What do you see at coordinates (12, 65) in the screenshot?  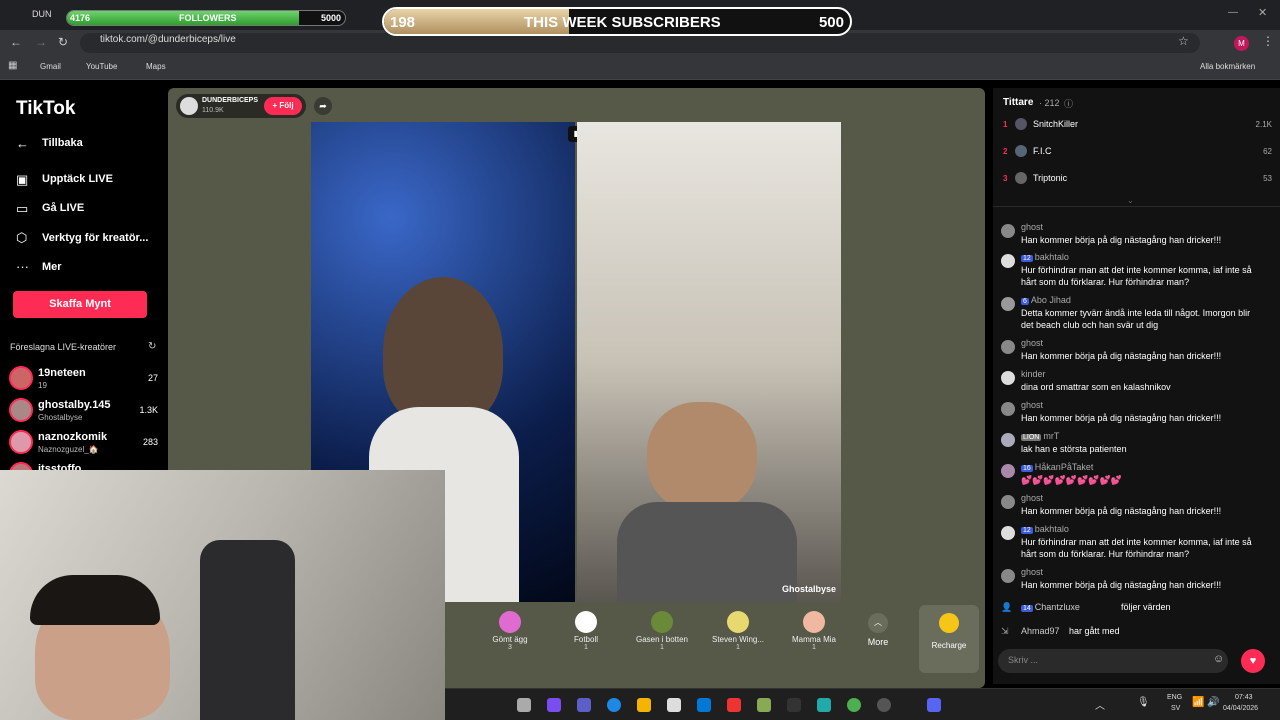 I see `apps-grid-icon: ▦` at bounding box center [12, 65].